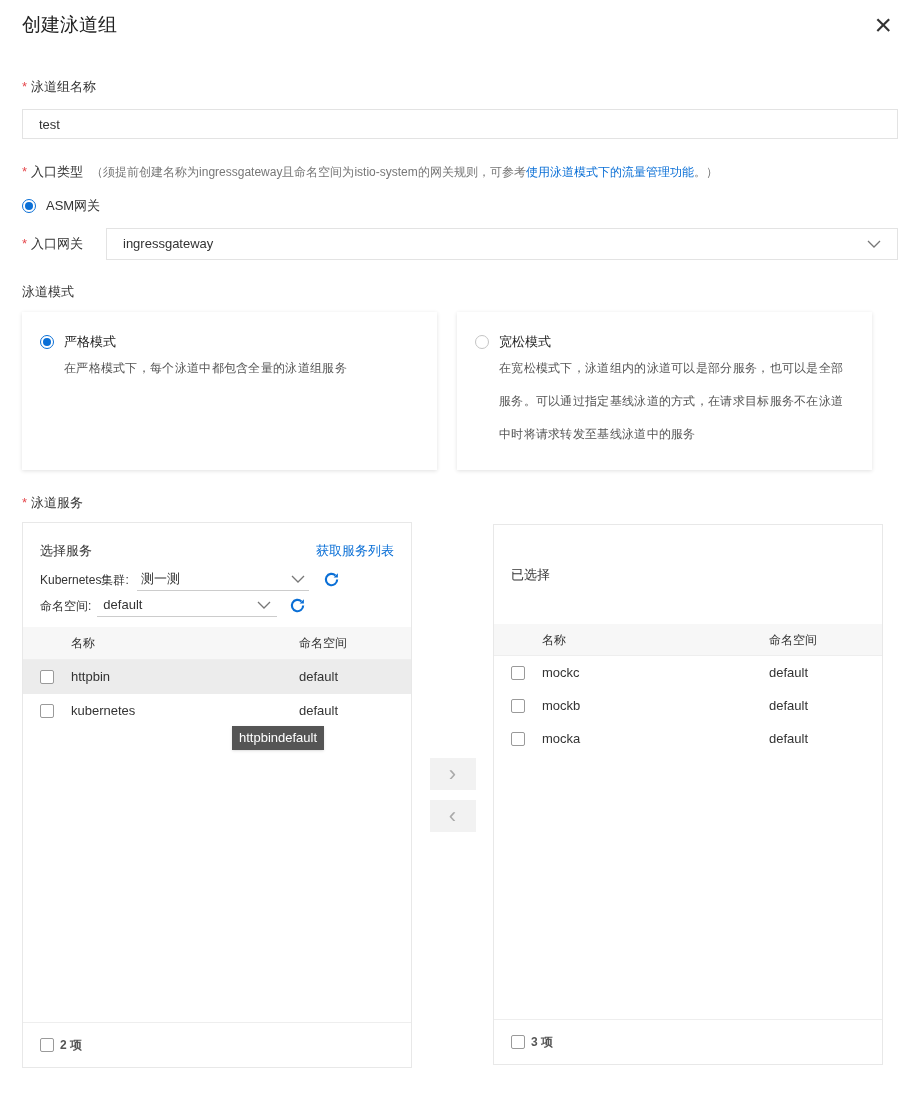  Describe the element at coordinates (66, 551) in the screenshot. I see `panel-title: 选择服务` at that location.